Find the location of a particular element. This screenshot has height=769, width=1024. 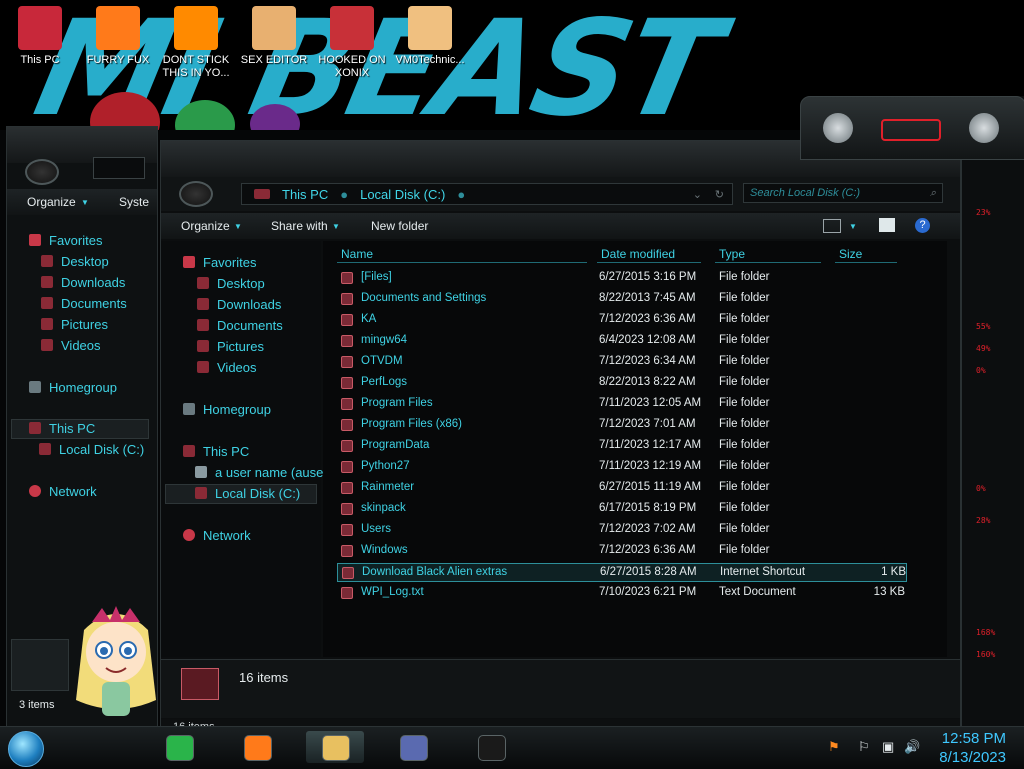

file-row: Windows 7/12/2023 6:36 AM File folder is located at coordinates (622, 551).